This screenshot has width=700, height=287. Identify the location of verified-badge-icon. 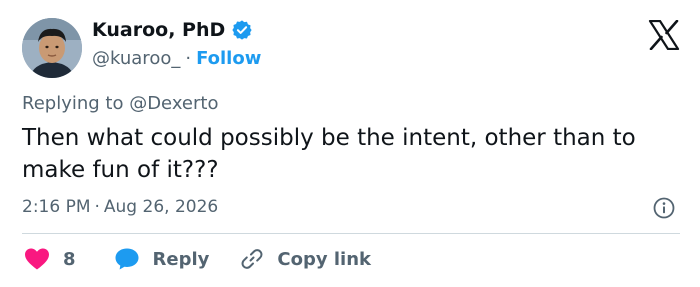
(242, 30).